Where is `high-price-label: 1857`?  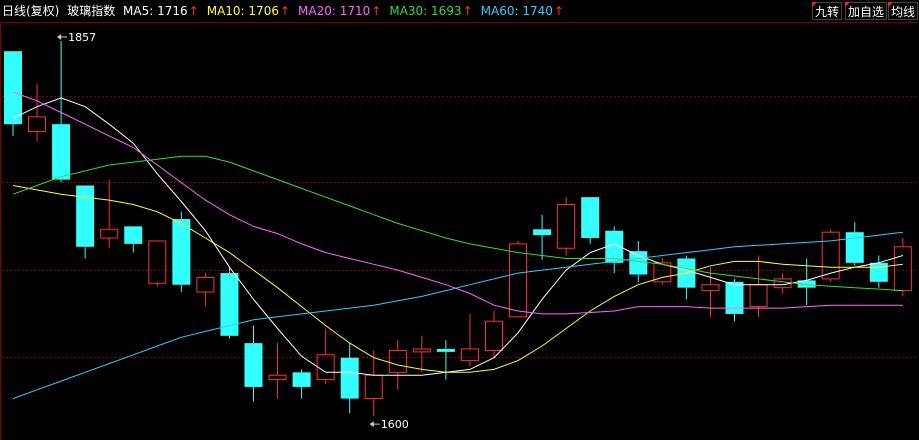 high-price-label: 1857 is located at coordinates (82, 37).